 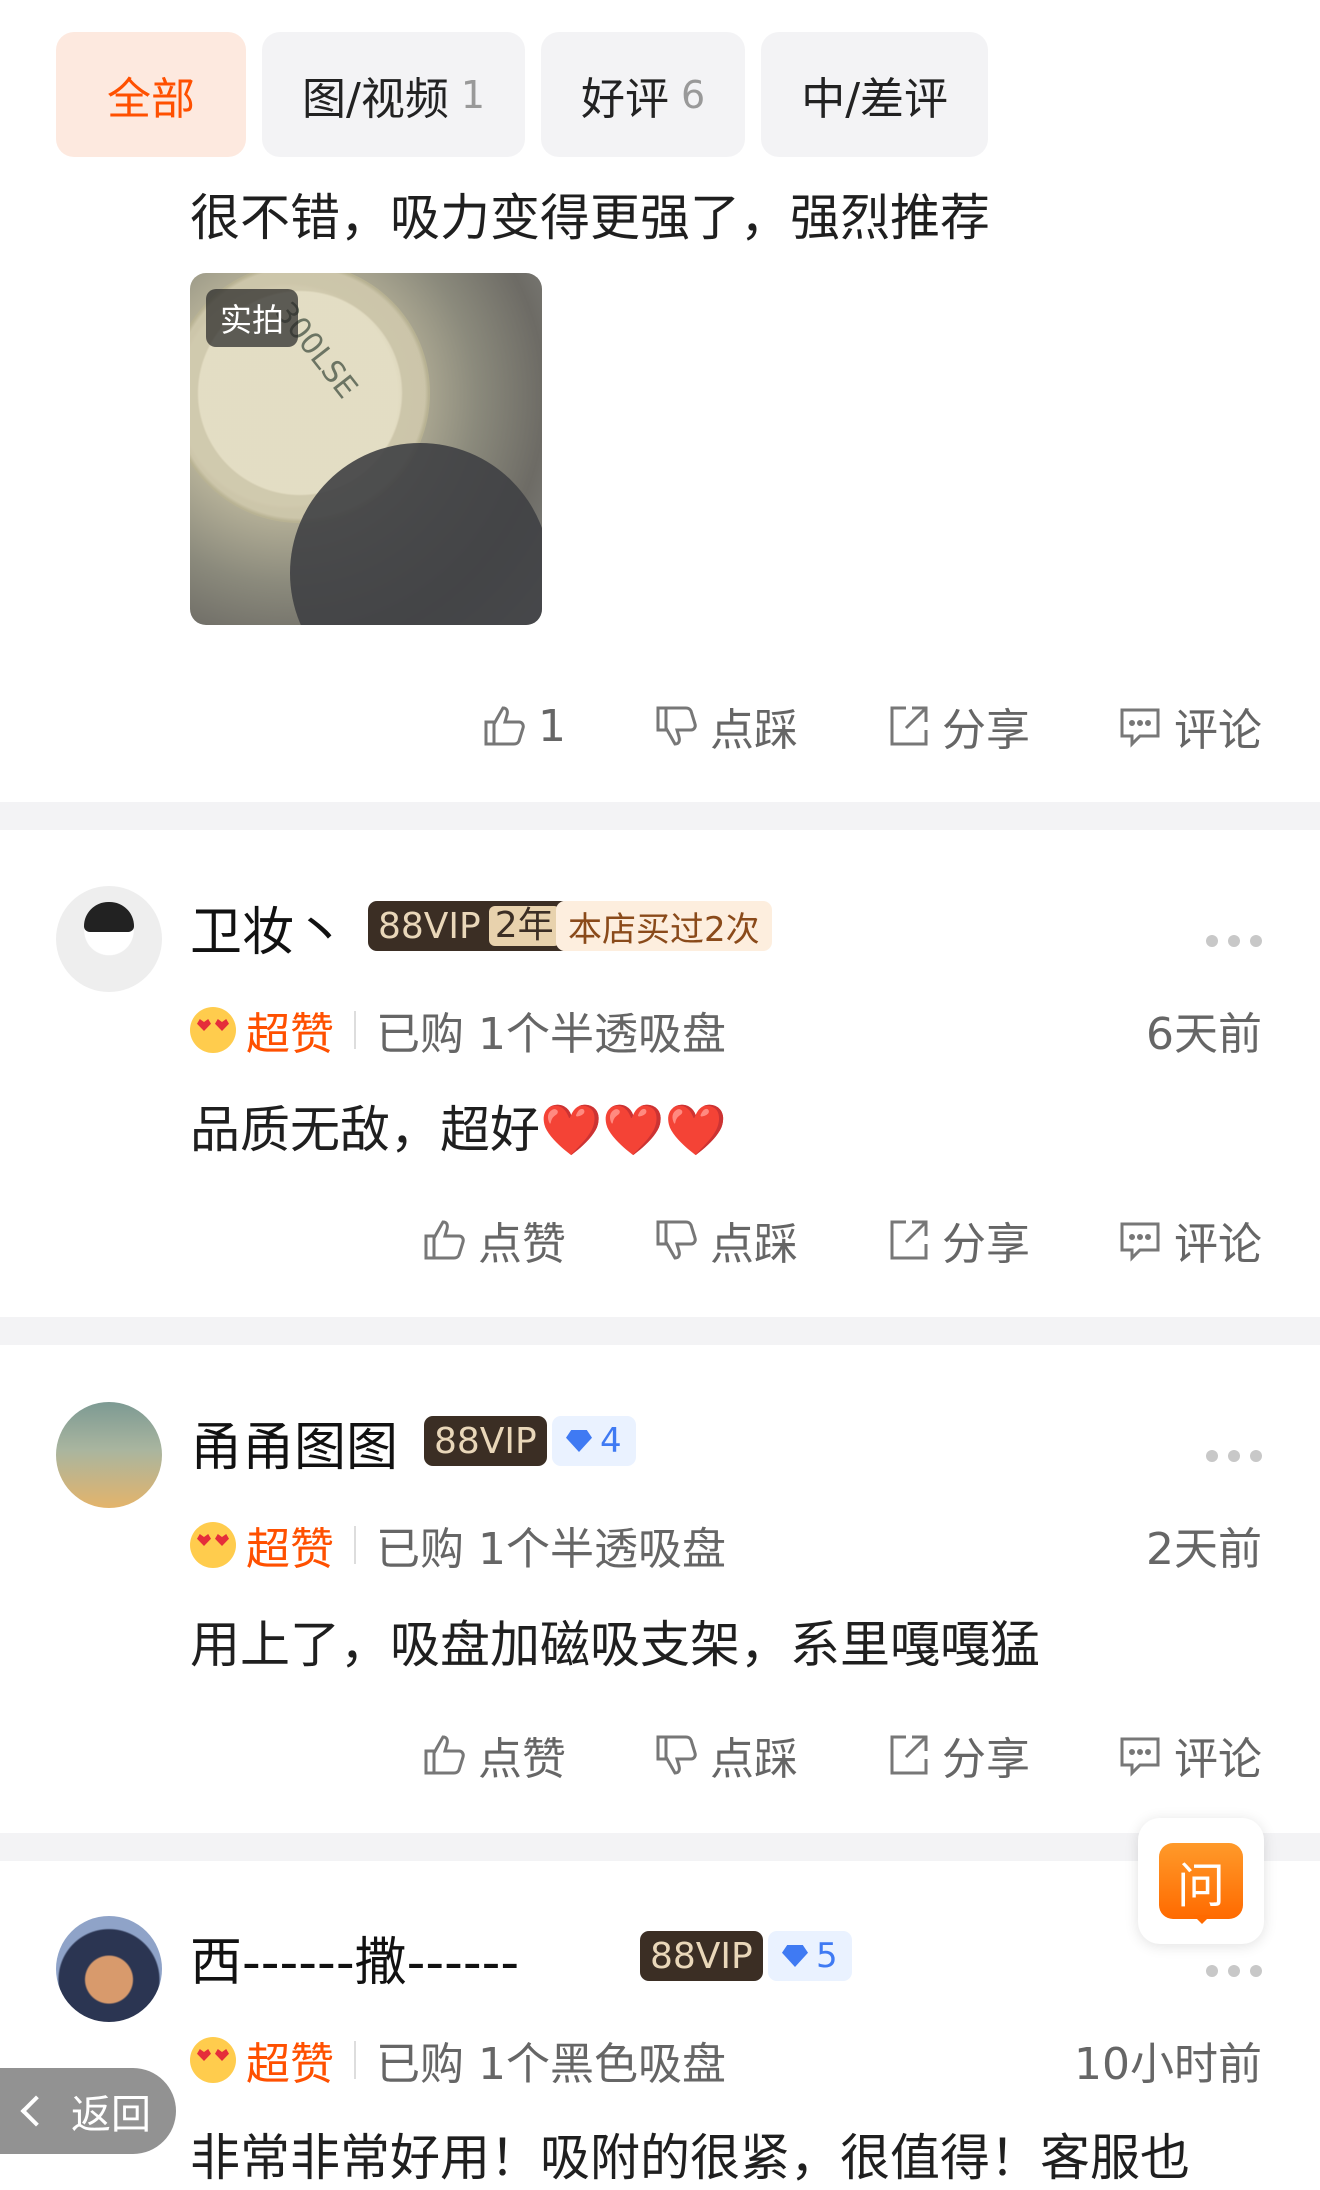 I want to click on tab-label: 图/视频, so click(x=375, y=99).